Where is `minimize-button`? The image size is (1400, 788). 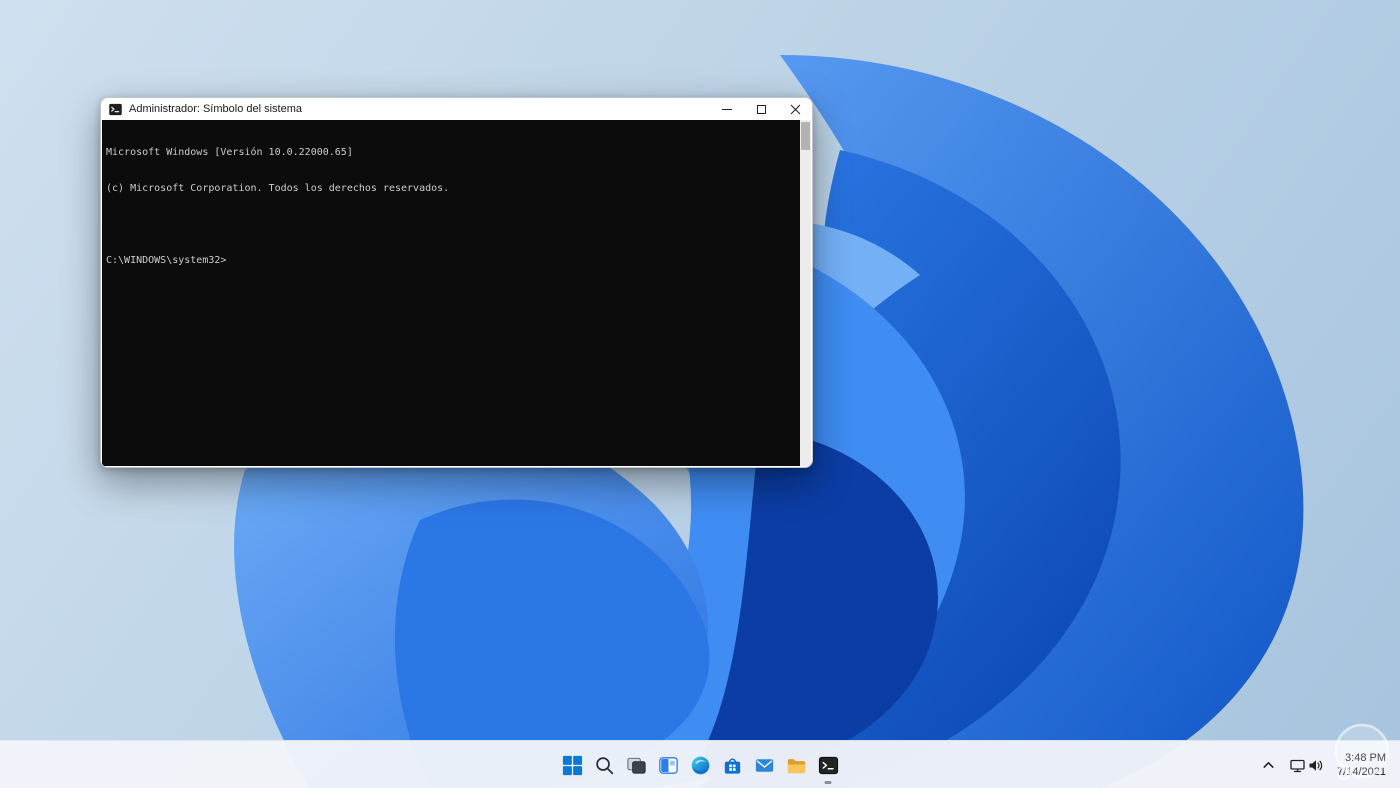 minimize-button is located at coordinates (727, 109).